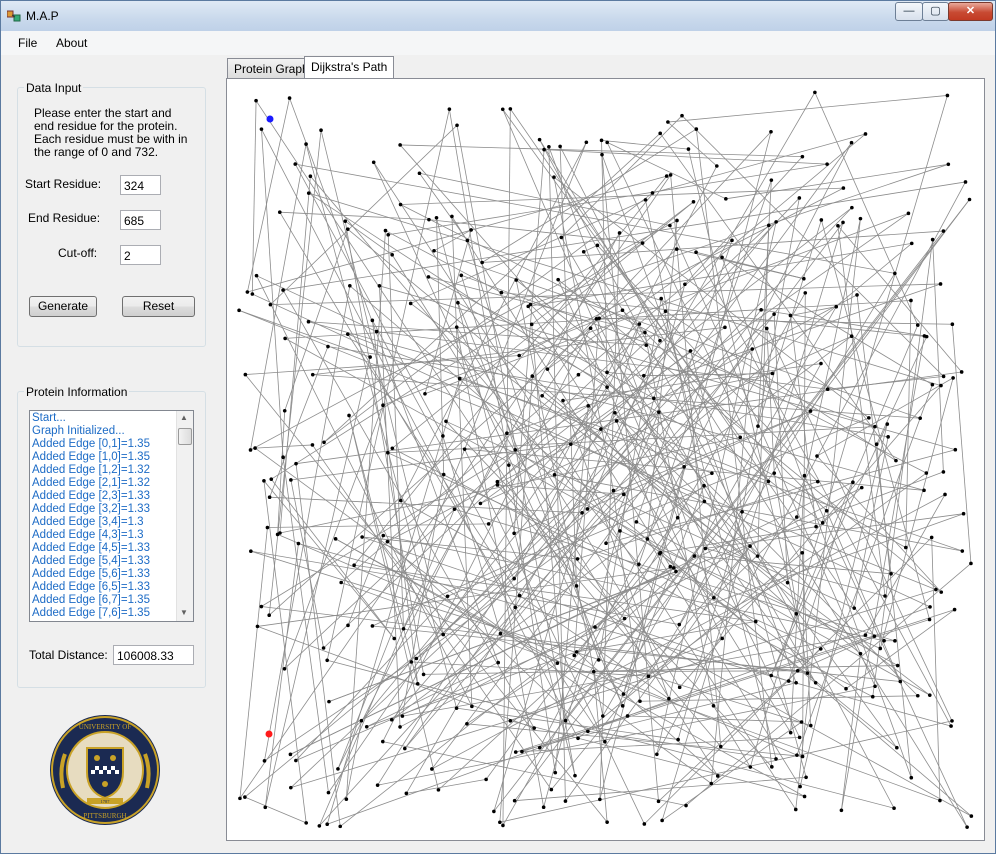 This screenshot has height=854, width=996. Describe the element at coordinates (63, 184) in the screenshot. I see `start-residue-label: Start Residue:` at that location.